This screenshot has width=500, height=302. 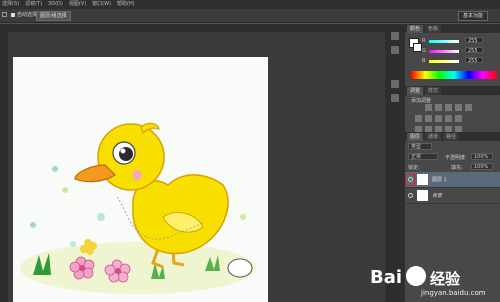 I want to click on color-balance-icon, so click(x=428, y=118).